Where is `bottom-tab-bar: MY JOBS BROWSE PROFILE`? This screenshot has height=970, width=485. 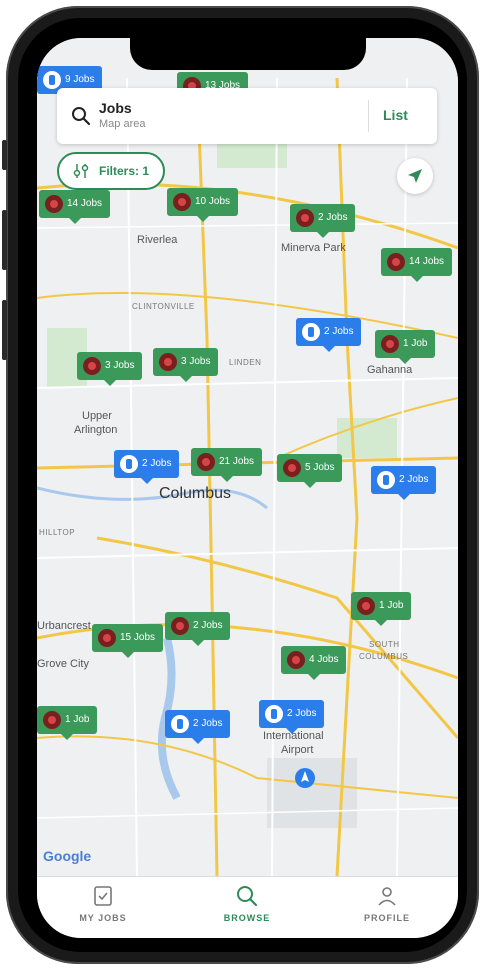
bottom-tab-bar: MY JOBS BROWSE PROFILE is located at coordinates (247, 907).